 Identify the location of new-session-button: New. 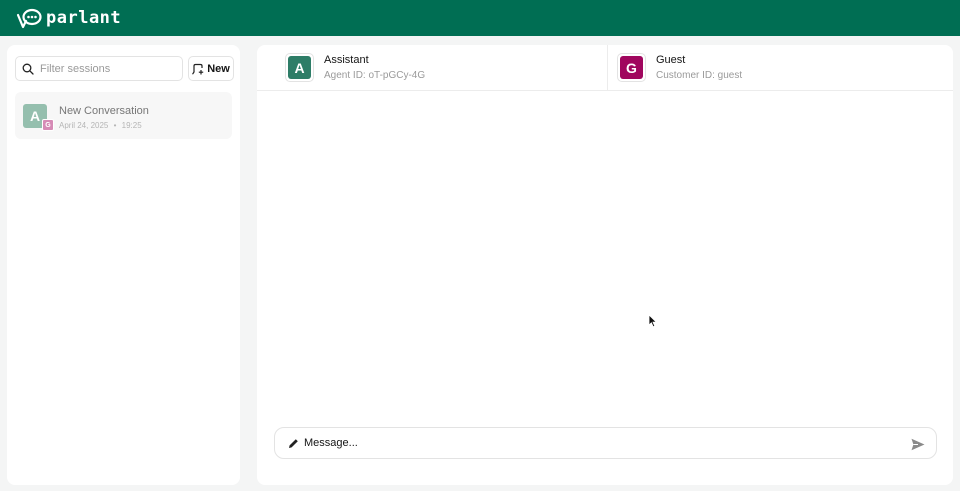
(211, 68).